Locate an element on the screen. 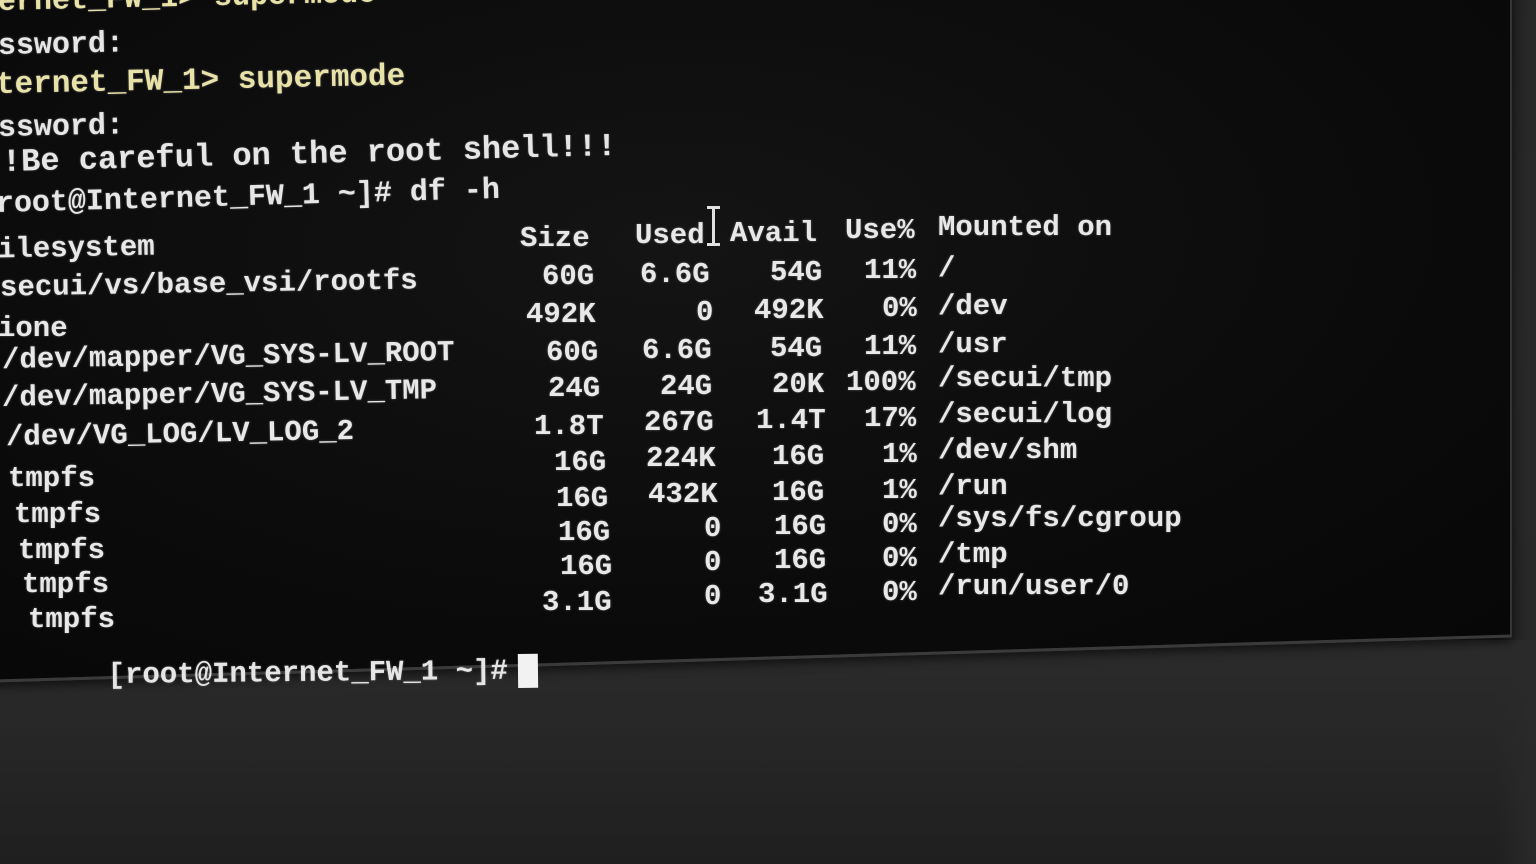 This screenshot has height=864, width=1536. row-mount: /dev/shm is located at coordinates (1008, 450).